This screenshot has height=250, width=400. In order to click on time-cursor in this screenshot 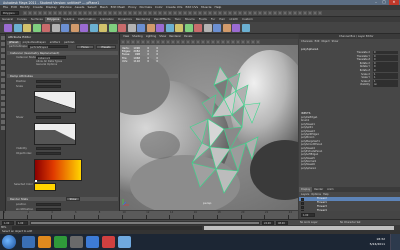, I will do `click(3, 215)`.